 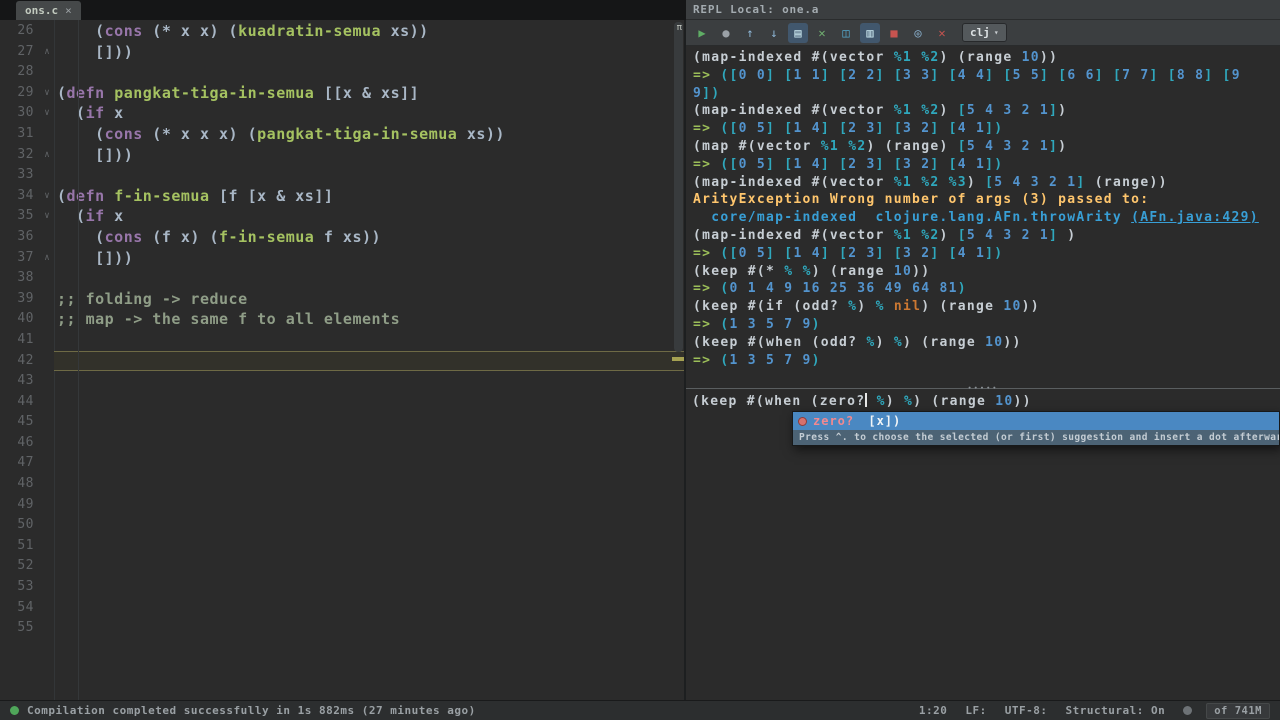 What do you see at coordinates (342, 402) in the screenshot?
I see `editor-line: 44` at bounding box center [342, 402].